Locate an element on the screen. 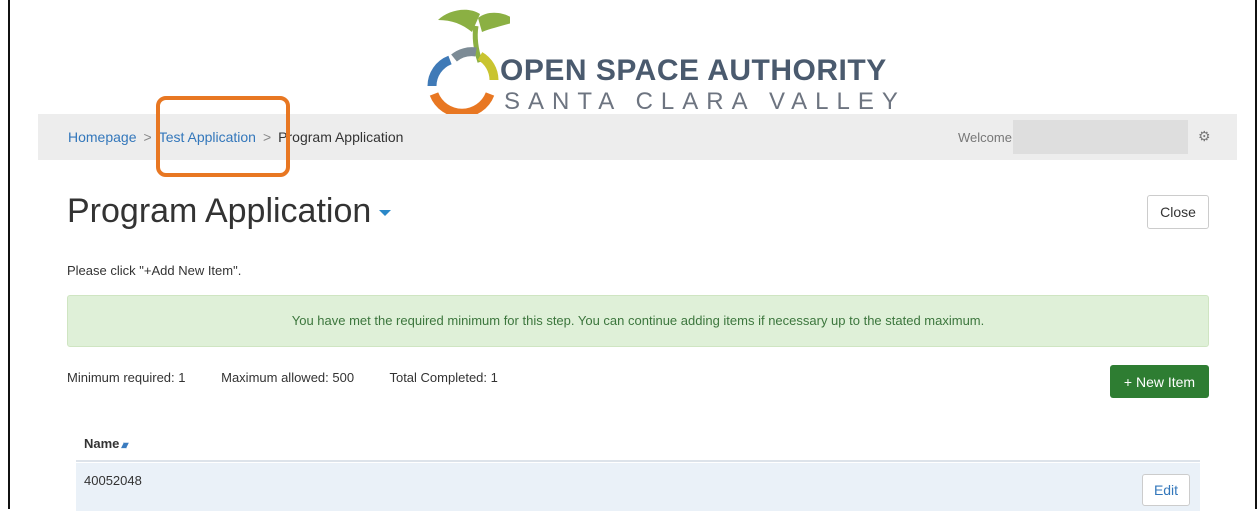 Image resolution: width=1259 pixels, height=511 pixels. total-completed: Total Completed: 1 is located at coordinates (443, 377).